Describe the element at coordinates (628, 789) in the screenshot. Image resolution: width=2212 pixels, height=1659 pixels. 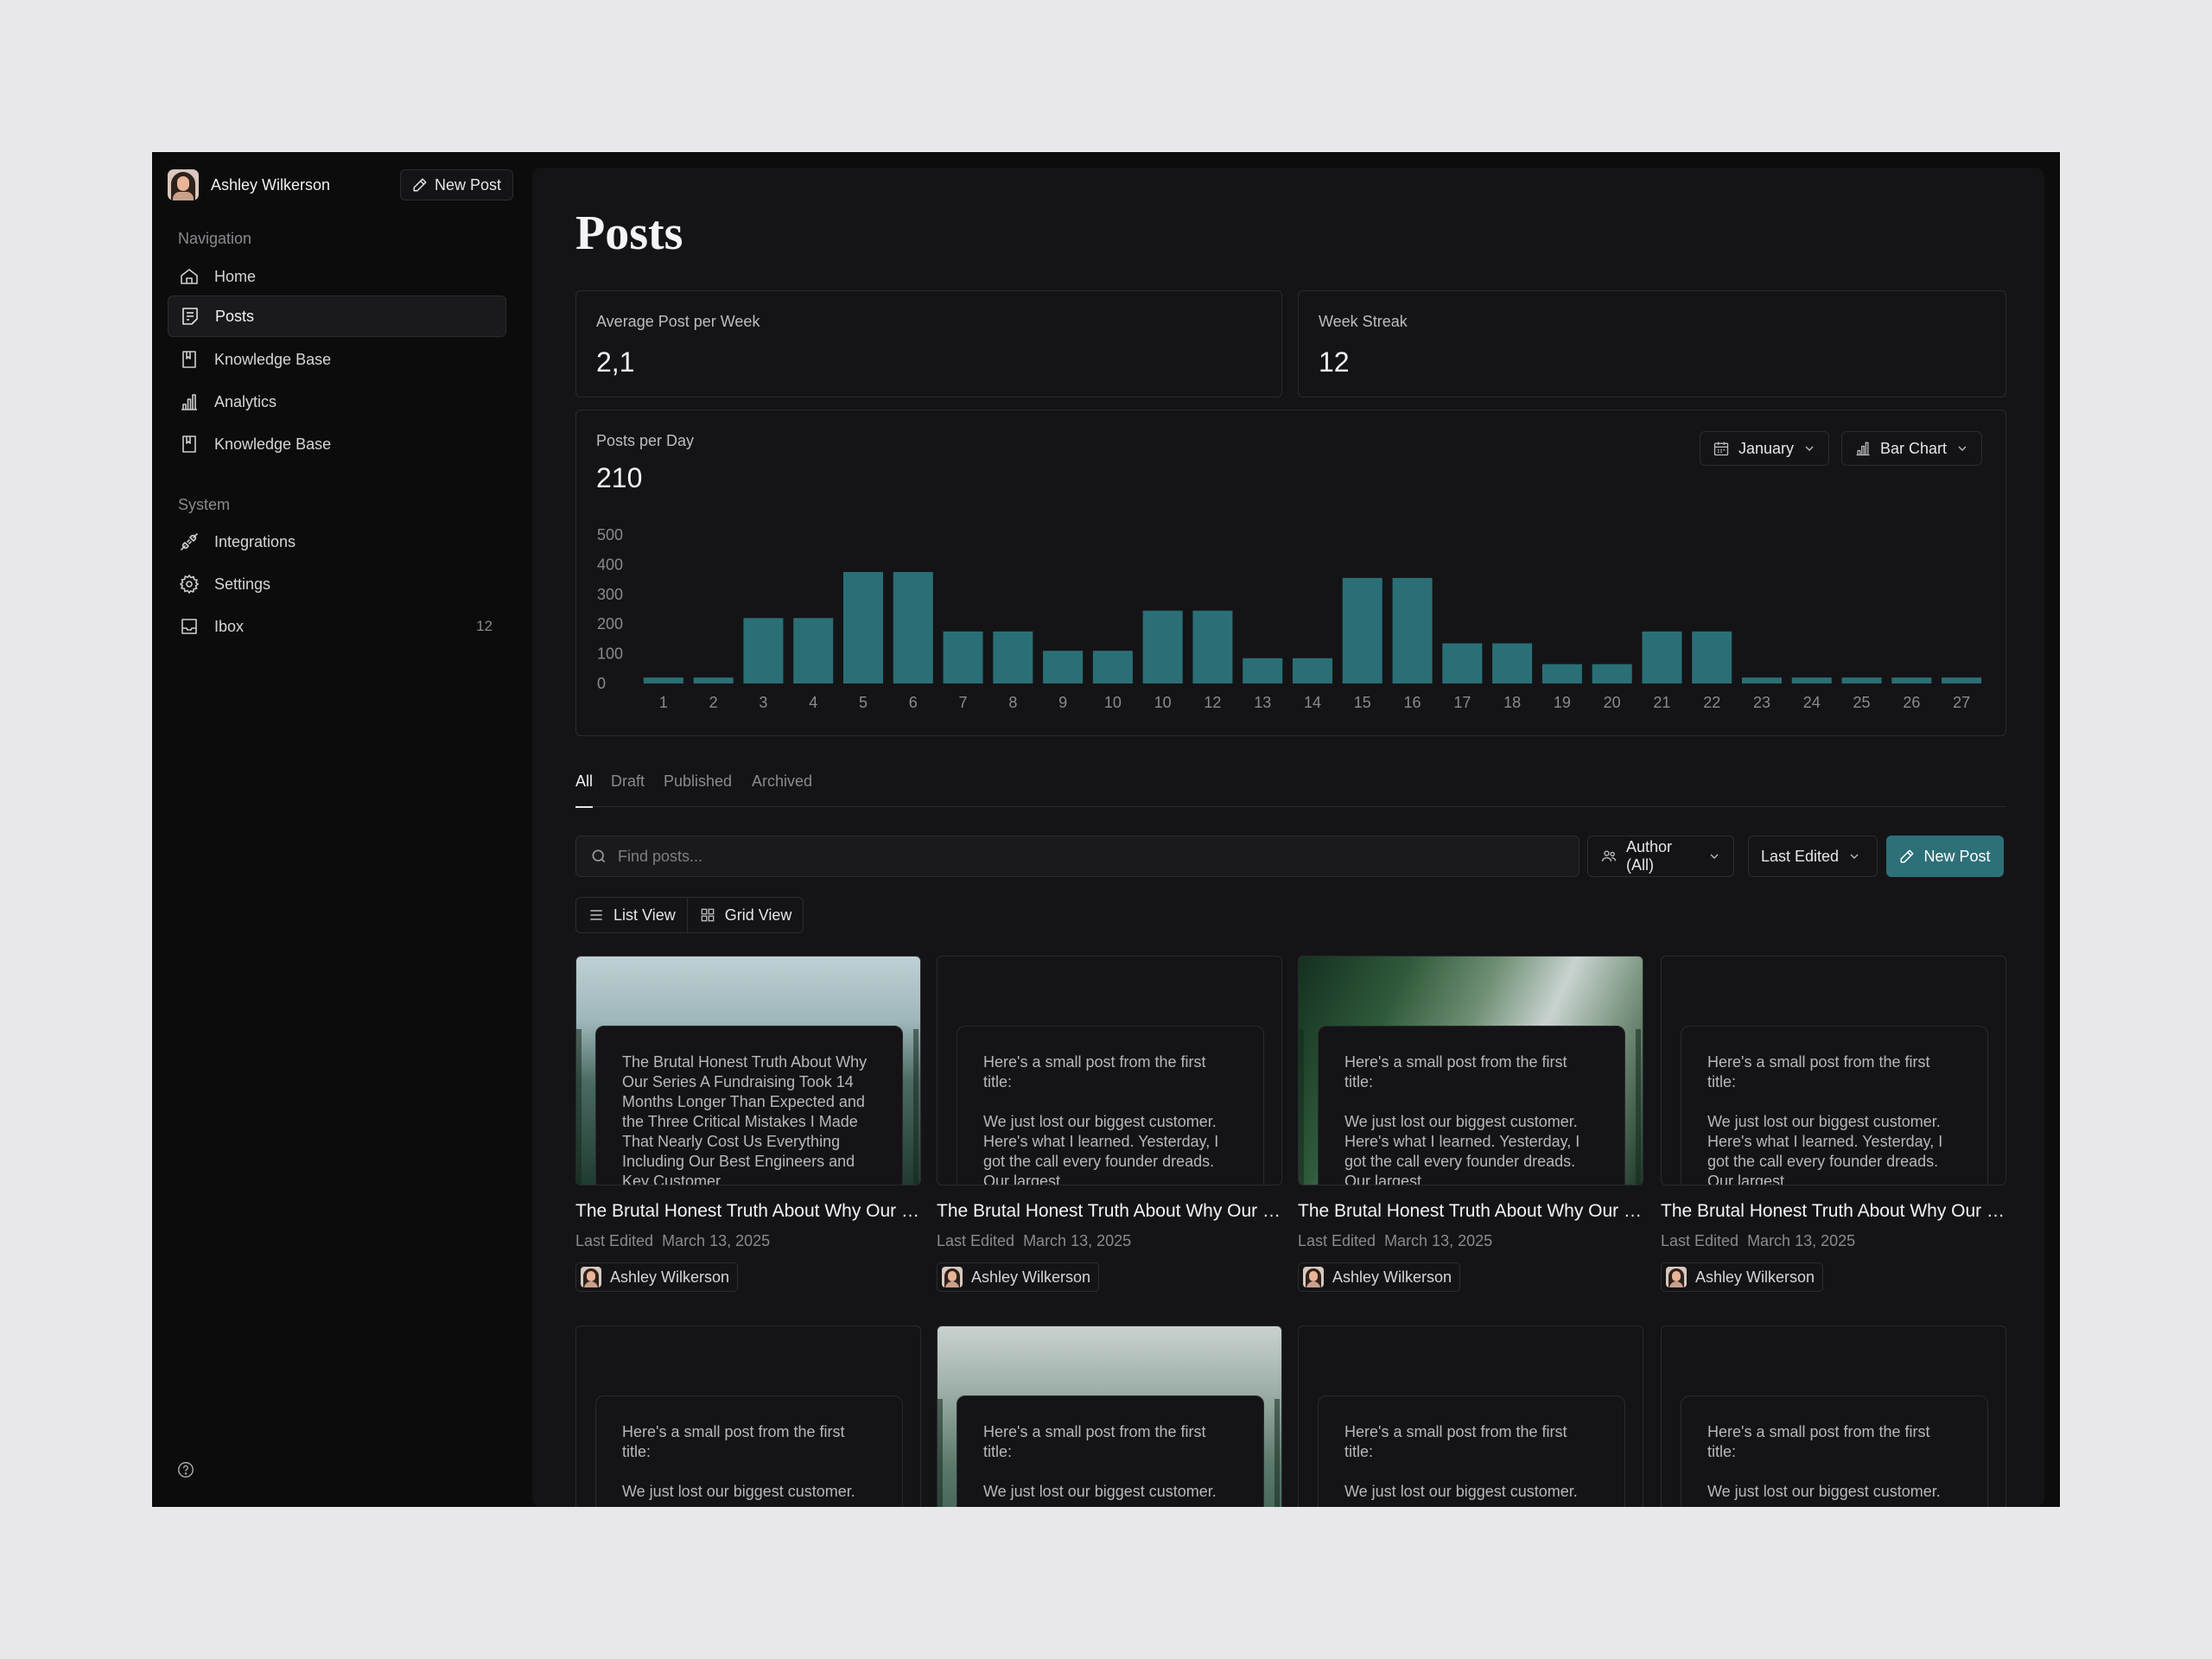
I see `tab-draft: Draft` at that location.